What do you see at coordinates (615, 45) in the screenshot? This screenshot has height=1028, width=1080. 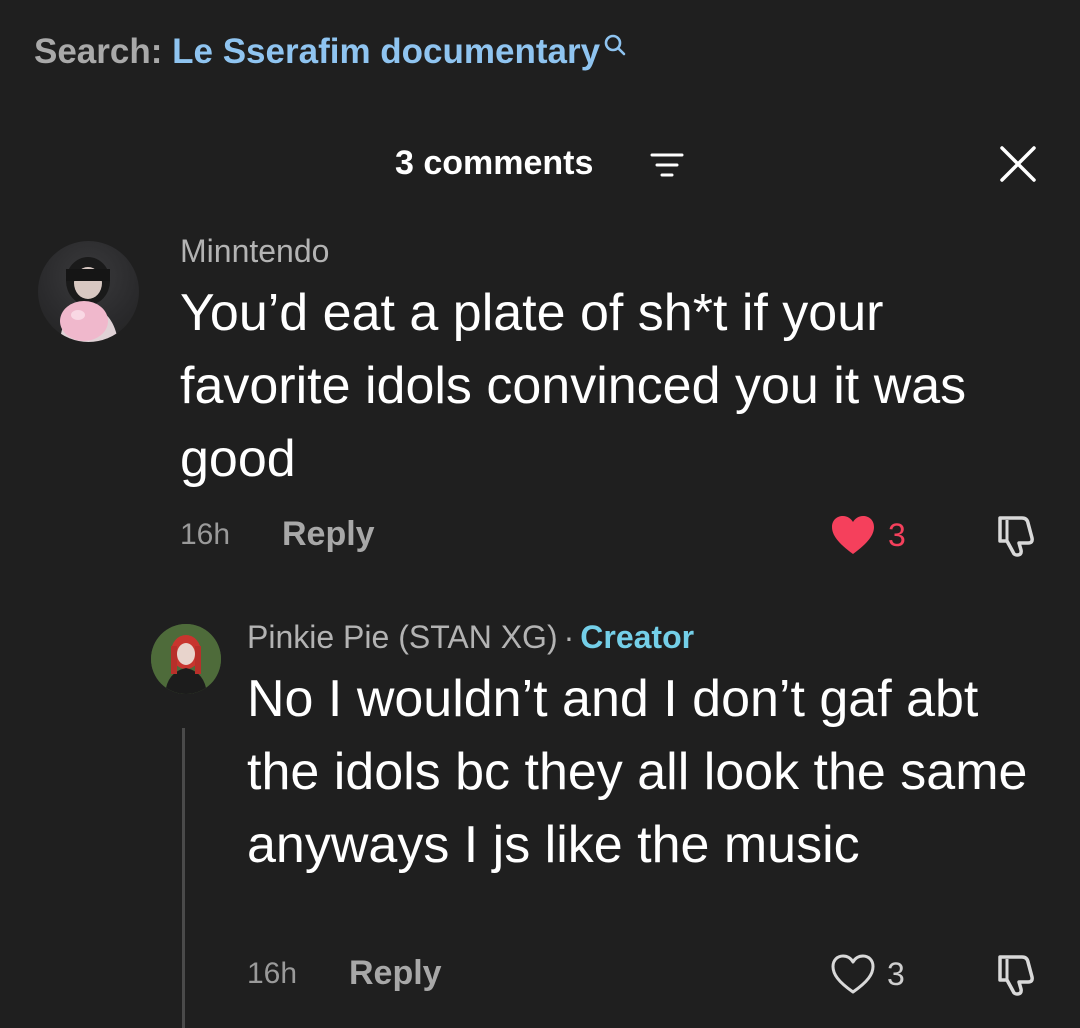 I see `search-icon` at bounding box center [615, 45].